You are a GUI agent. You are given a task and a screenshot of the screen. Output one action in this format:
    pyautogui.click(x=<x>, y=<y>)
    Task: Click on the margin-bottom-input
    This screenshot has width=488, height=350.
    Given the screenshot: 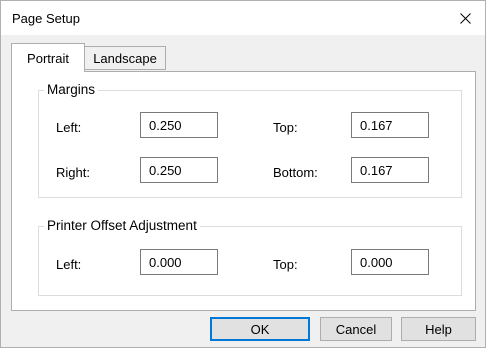 What is the action you would take?
    pyautogui.click(x=390, y=170)
    